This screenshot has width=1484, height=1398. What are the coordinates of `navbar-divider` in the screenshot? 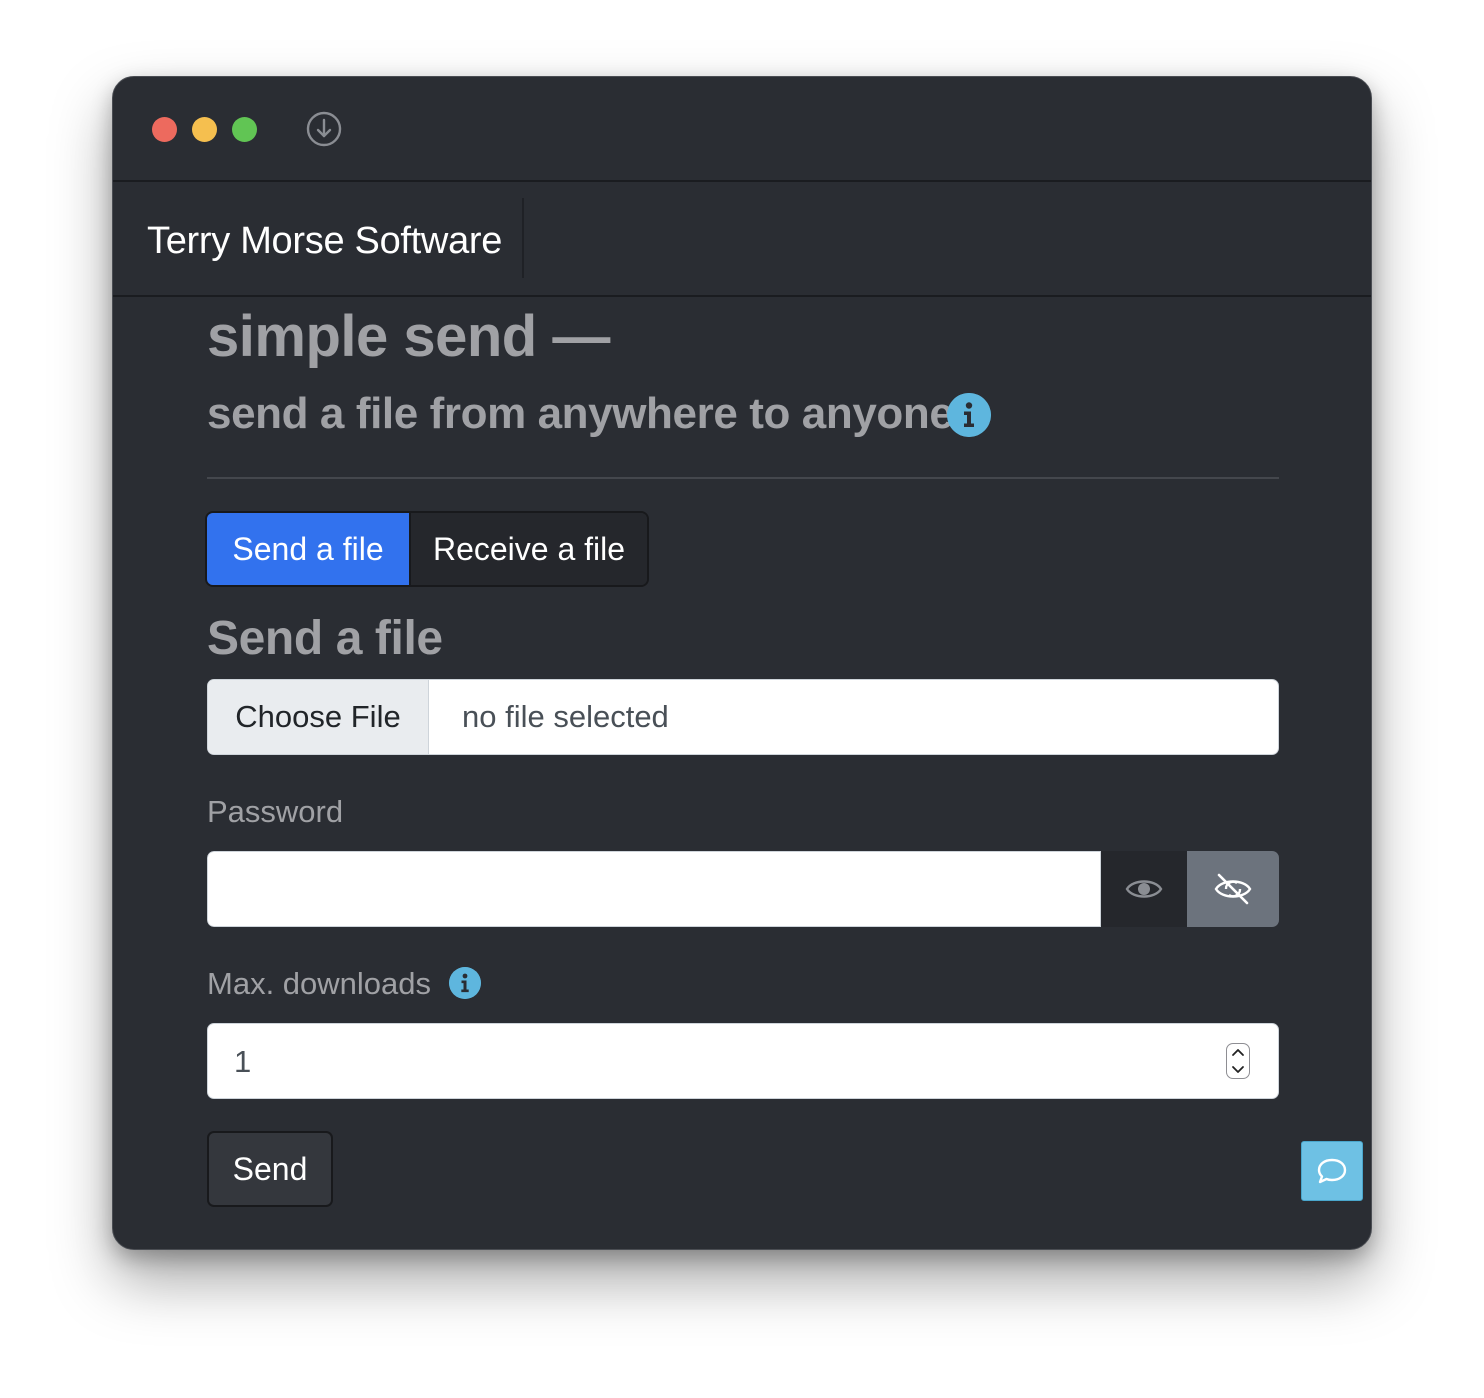 It's located at (523, 238).